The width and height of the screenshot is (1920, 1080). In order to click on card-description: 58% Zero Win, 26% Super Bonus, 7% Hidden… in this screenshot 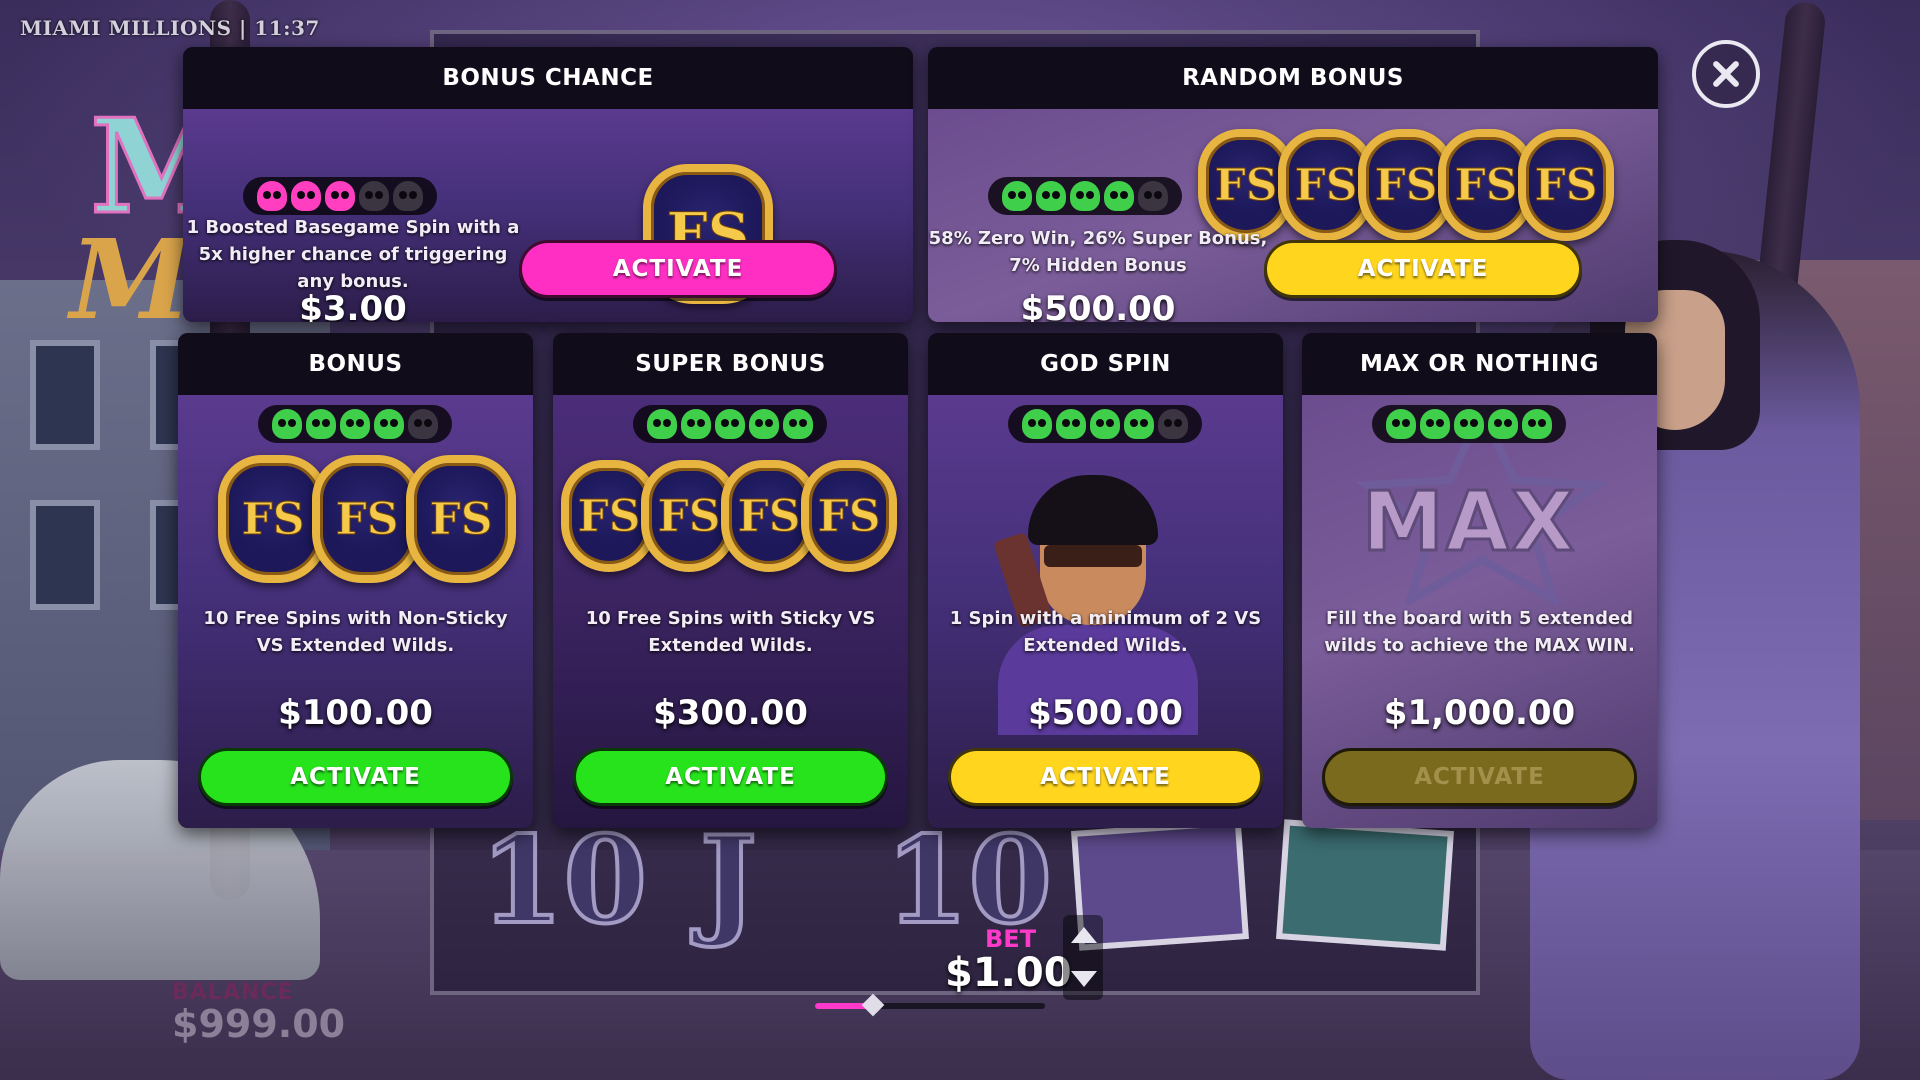, I will do `click(1098, 252)`.